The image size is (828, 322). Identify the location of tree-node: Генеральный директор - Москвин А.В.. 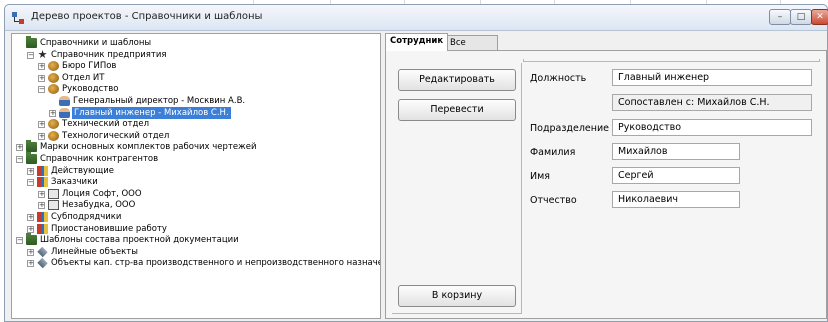
(214, 101).